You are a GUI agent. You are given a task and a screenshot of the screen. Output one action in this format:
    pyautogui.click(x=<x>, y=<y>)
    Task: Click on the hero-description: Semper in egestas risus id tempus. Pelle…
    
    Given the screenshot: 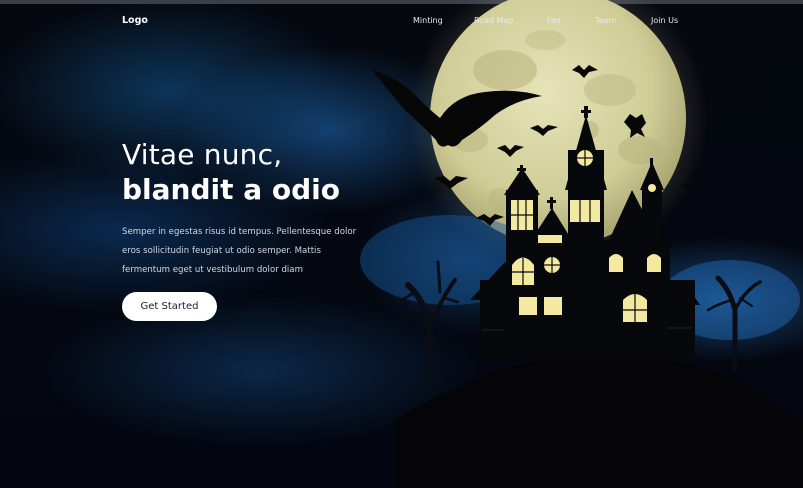 What is the action you would take?
    pyautogui.click(x=239, y=251)
    